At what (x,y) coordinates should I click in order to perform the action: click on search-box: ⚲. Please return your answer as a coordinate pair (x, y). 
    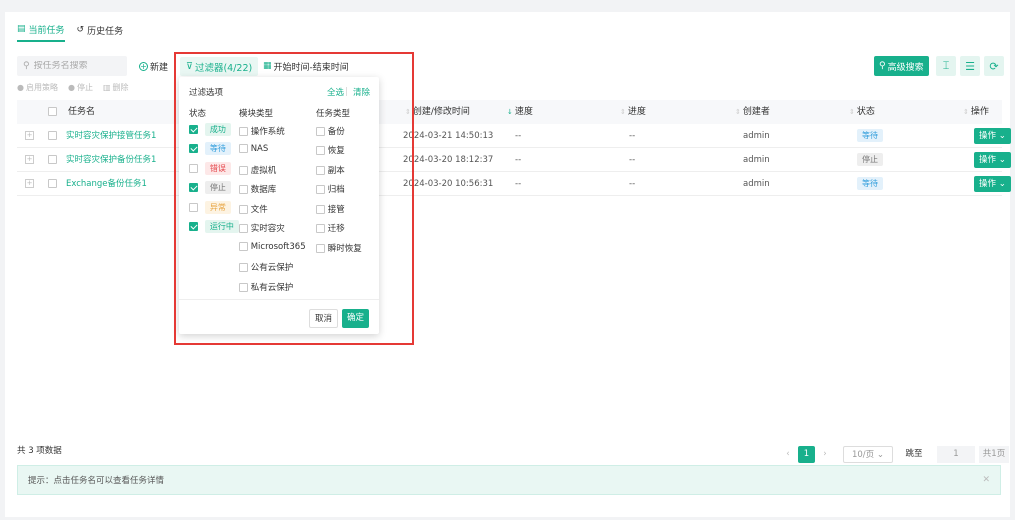
    Looking at the image, I should click on (72, 66).